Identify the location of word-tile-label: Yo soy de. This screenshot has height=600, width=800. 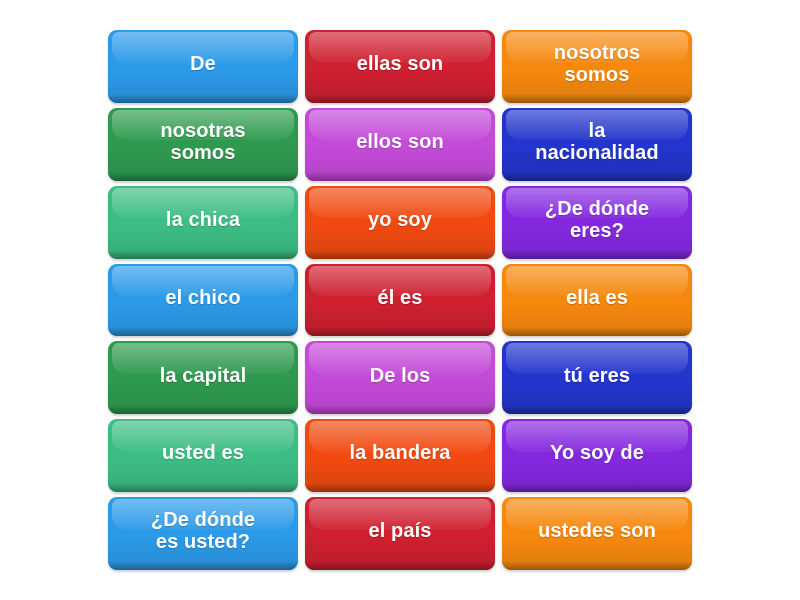
(597, 453).